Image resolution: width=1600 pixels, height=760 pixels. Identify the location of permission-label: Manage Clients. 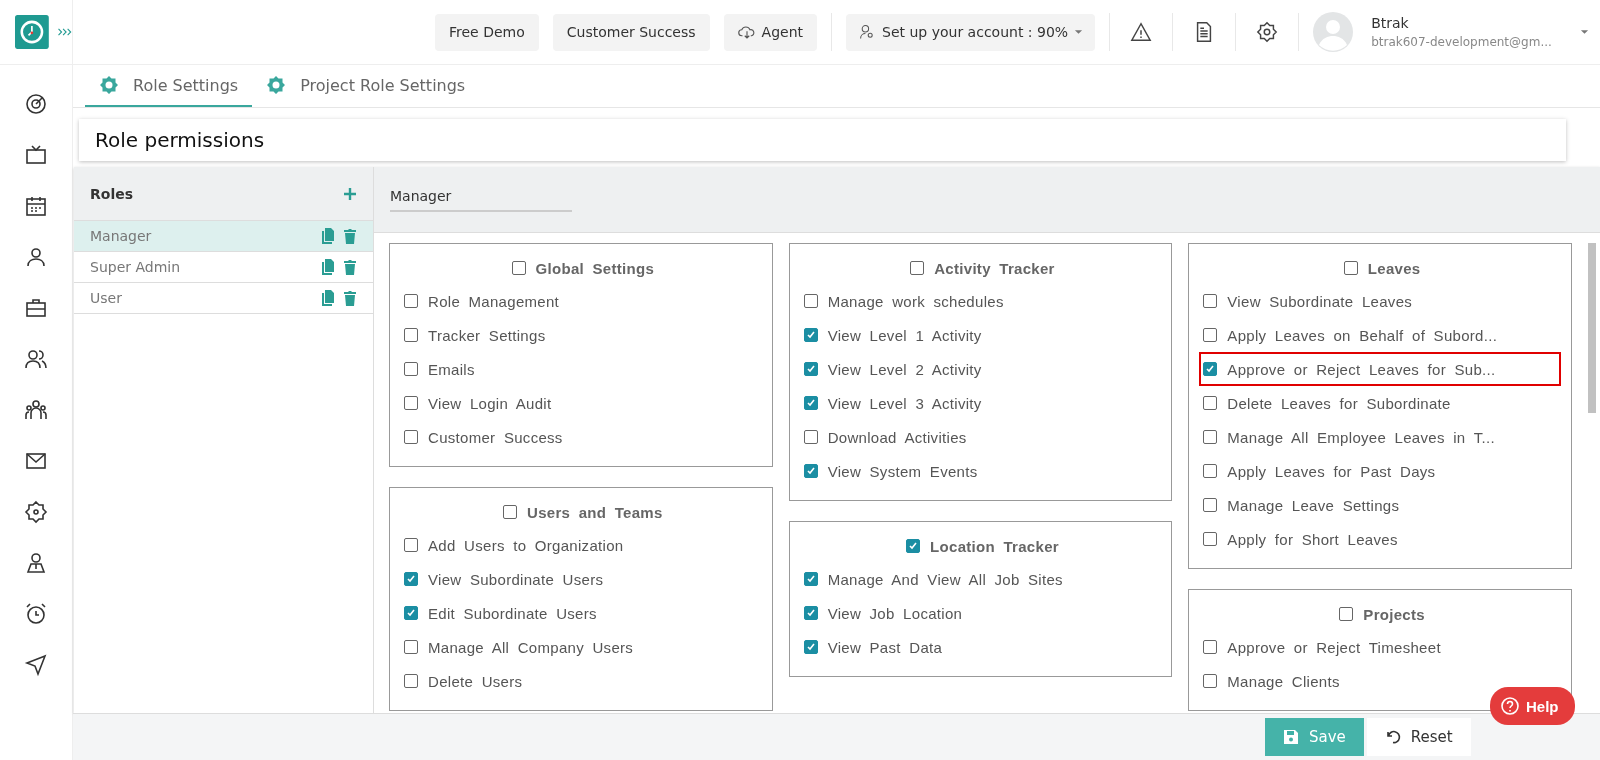
(1283, 681).